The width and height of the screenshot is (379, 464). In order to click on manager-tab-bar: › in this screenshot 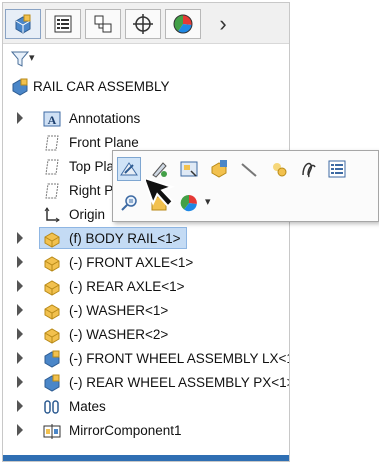, I will do `click(146, 23)`.